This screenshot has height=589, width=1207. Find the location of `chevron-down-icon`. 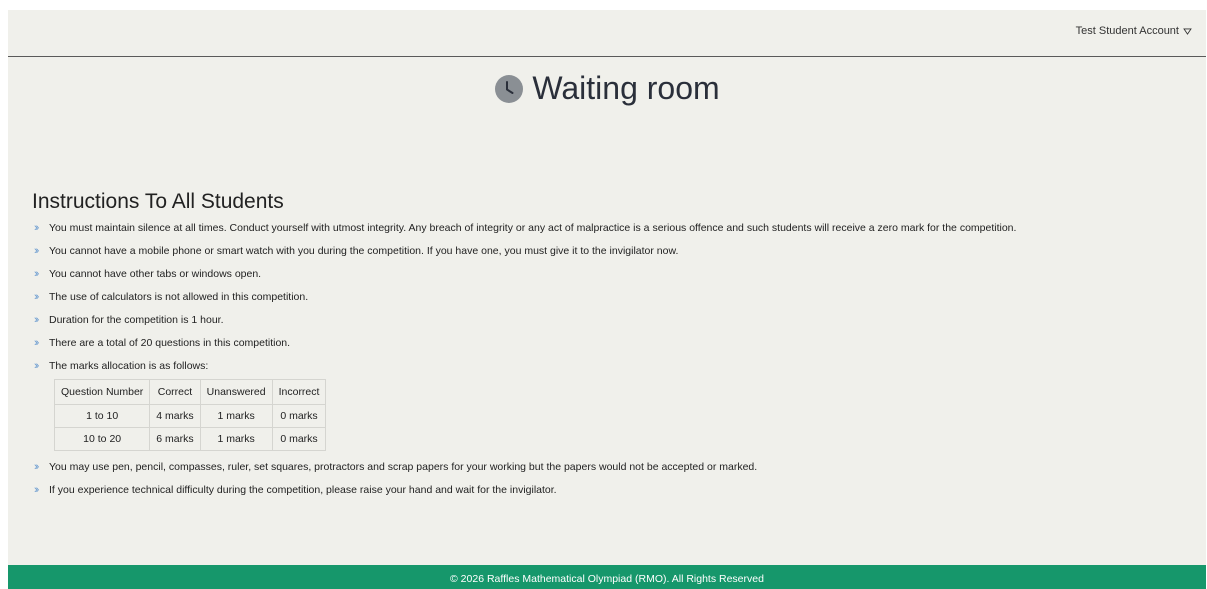

chevron-down-icon is located at coordinates (1187, 31).